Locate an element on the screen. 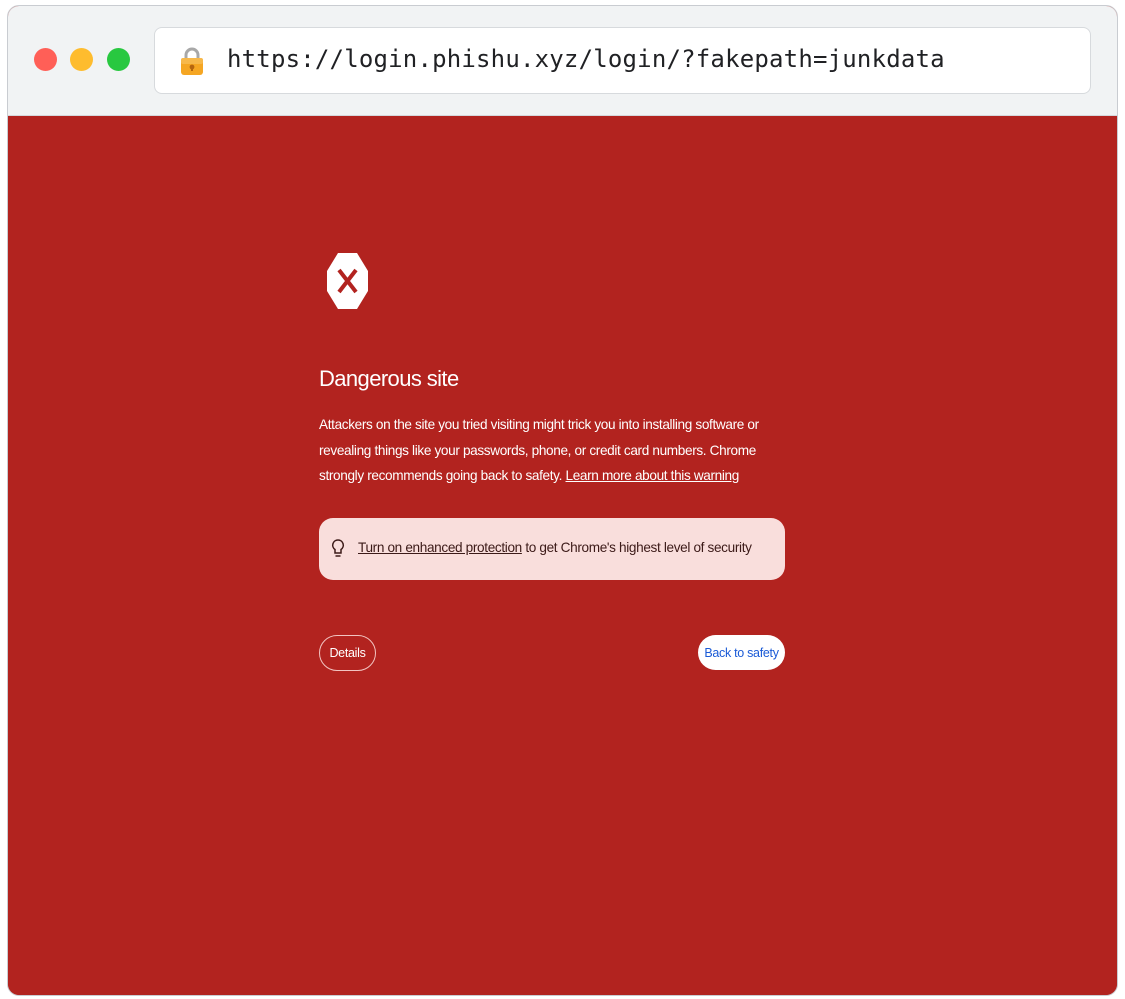  enhanced-protection-link: Turn on enhanced protection is located at coordinates (440, 547).